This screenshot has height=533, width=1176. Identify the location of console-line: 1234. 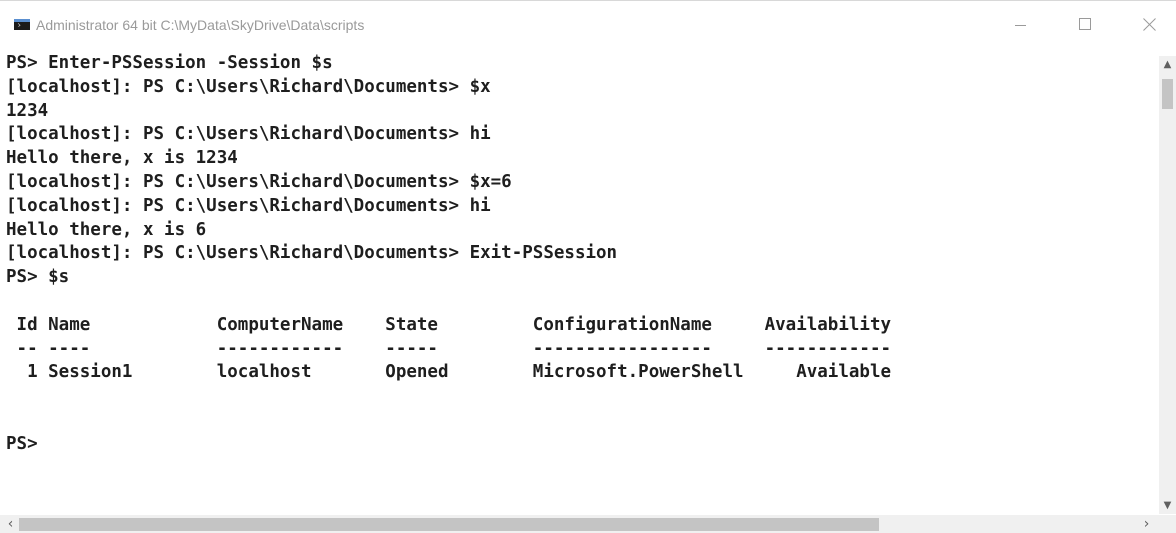
(27, 110).